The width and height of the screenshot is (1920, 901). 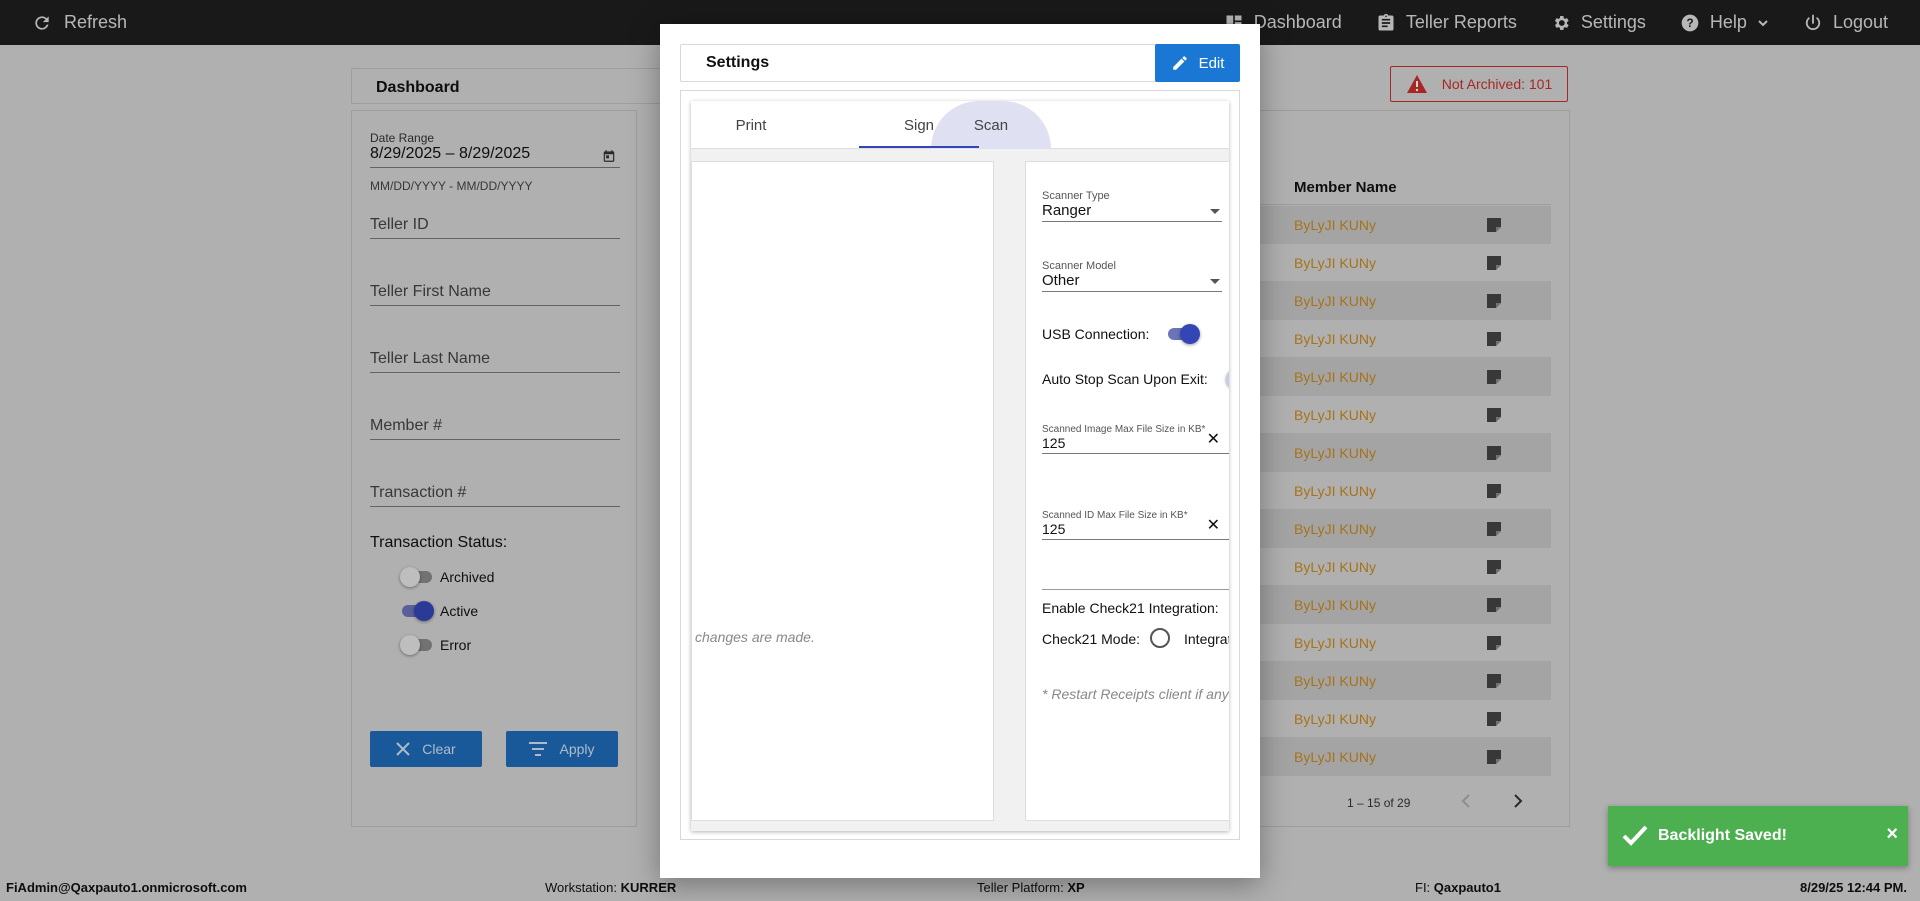 I want to click on scanner-model-select: Scanner Model Other, so click(x=1132, y=276).